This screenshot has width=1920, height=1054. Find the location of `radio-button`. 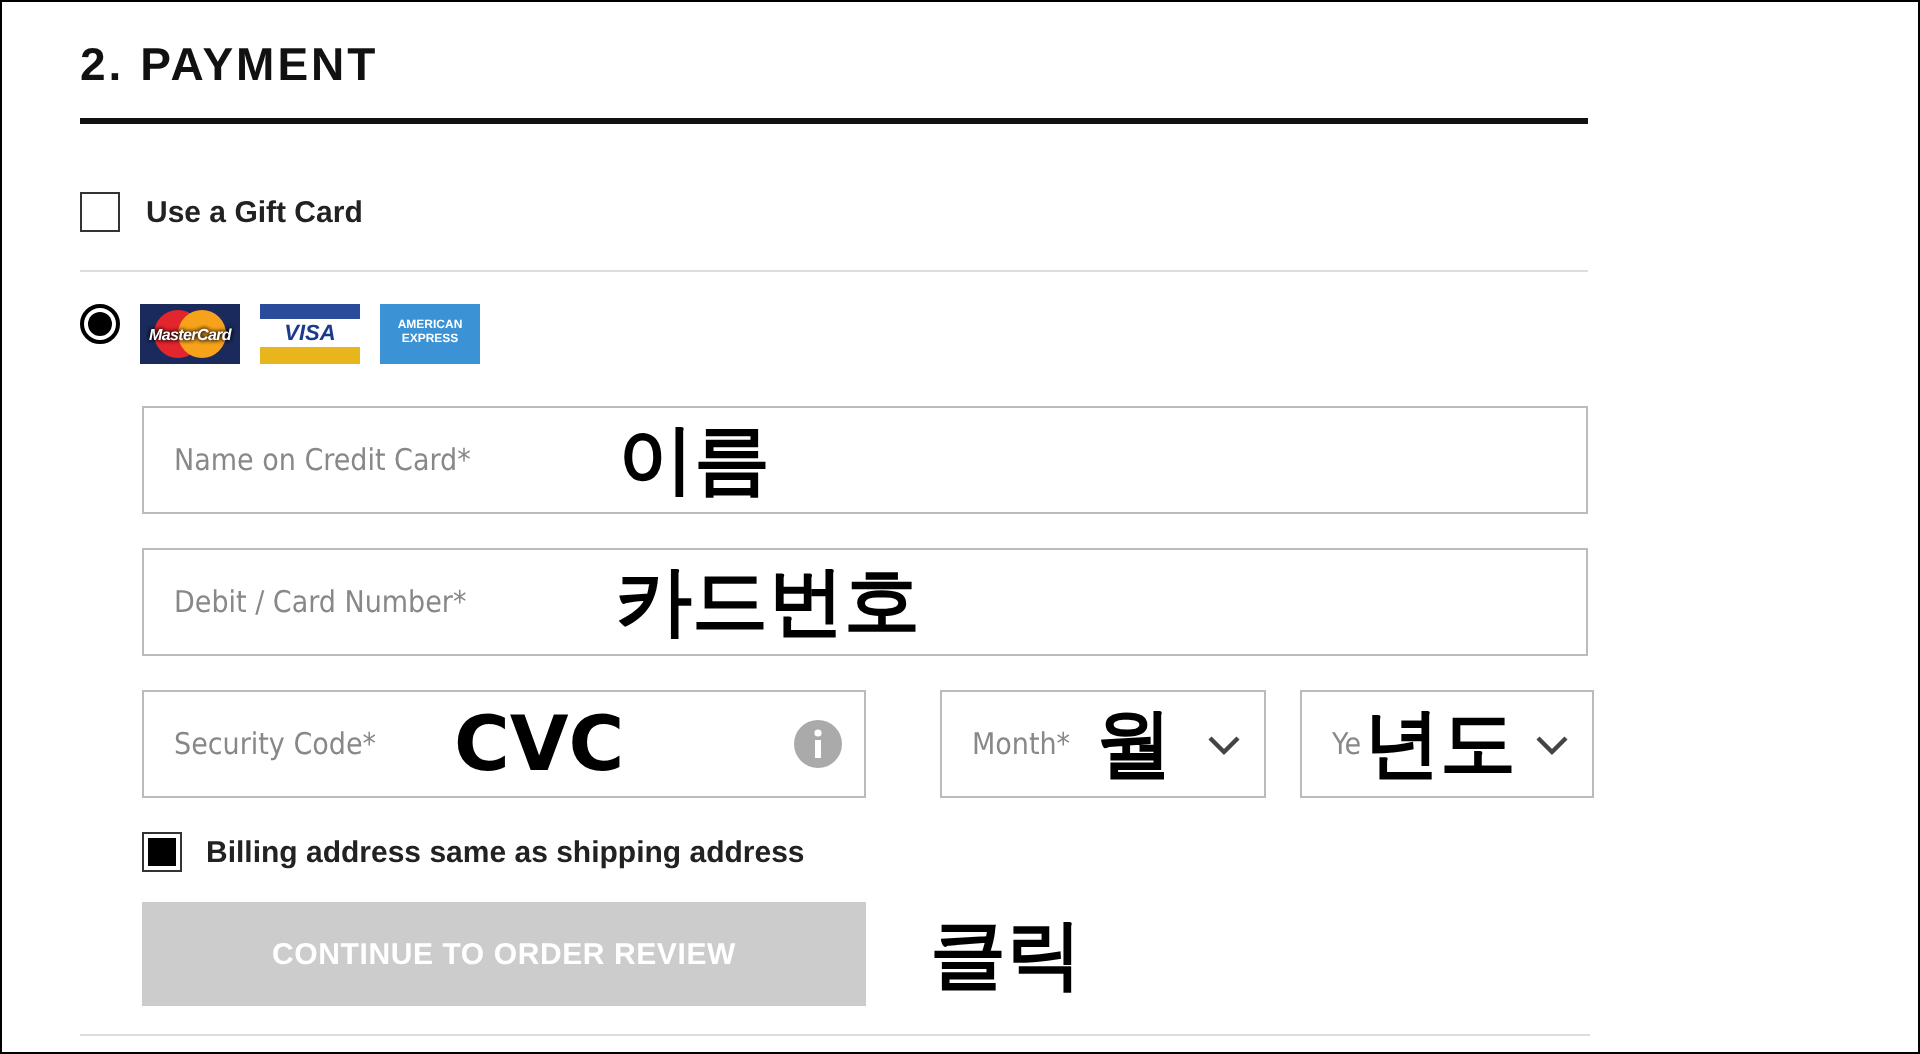

radio-button is located at coordinates (100, 324).